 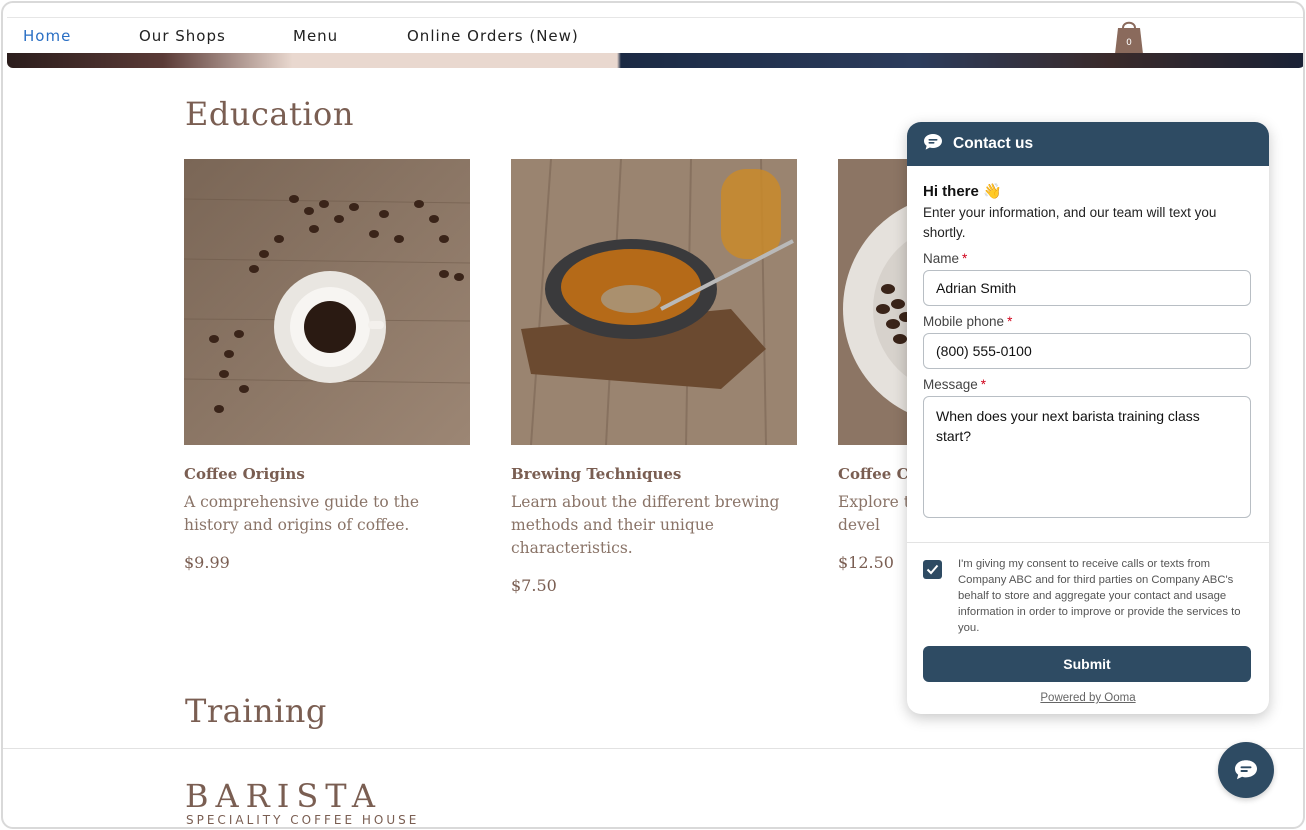 What do you see at coordinates (1129, 43) in the screenshot?
I see `cart-count: 0` at bounding box center [1129, 43].